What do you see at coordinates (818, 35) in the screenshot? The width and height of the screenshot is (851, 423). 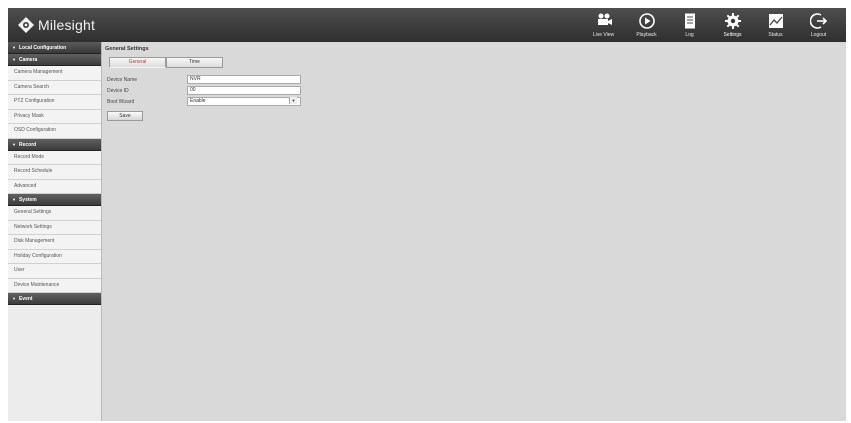 I see `nav-label: Logout` at bounding box center [818, 35].